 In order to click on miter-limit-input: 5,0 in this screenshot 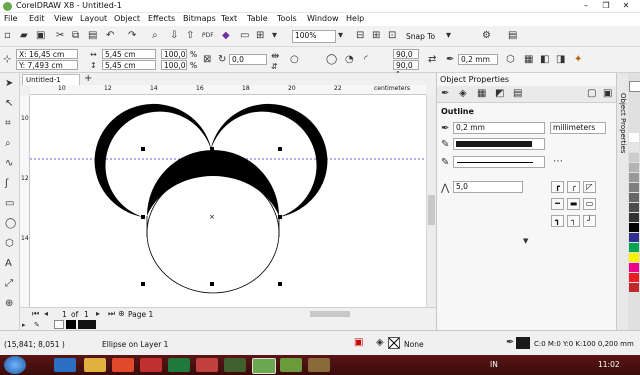, I will do `click(488, 187)`.